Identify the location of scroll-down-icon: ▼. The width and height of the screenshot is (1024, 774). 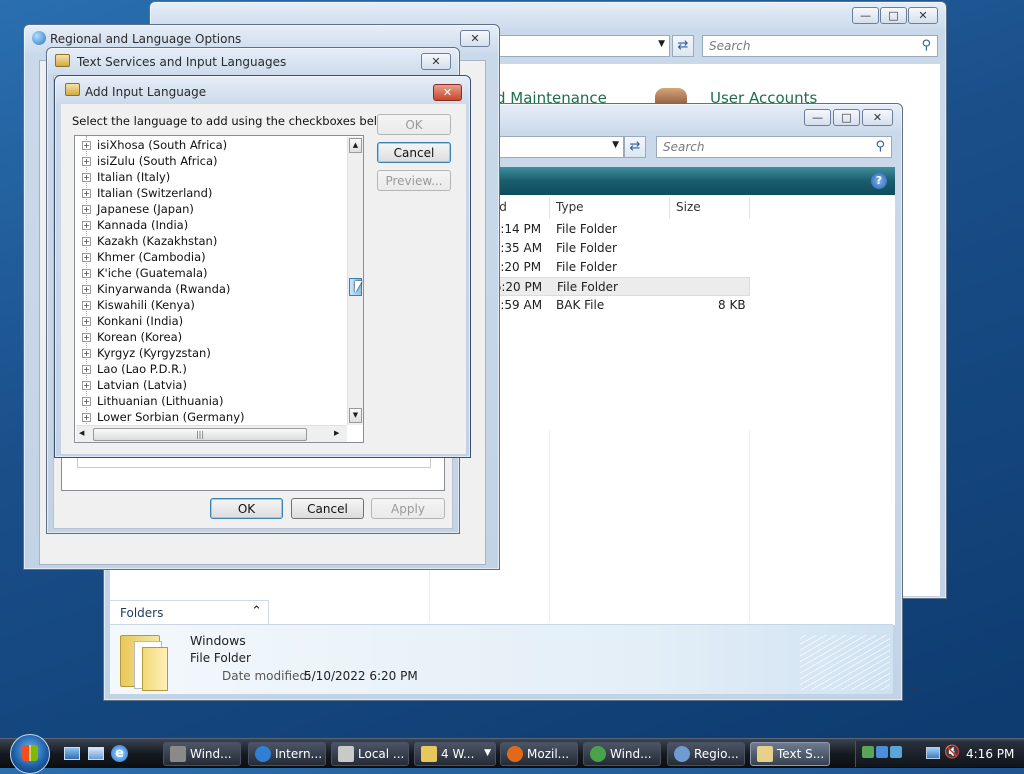
(355, 415).